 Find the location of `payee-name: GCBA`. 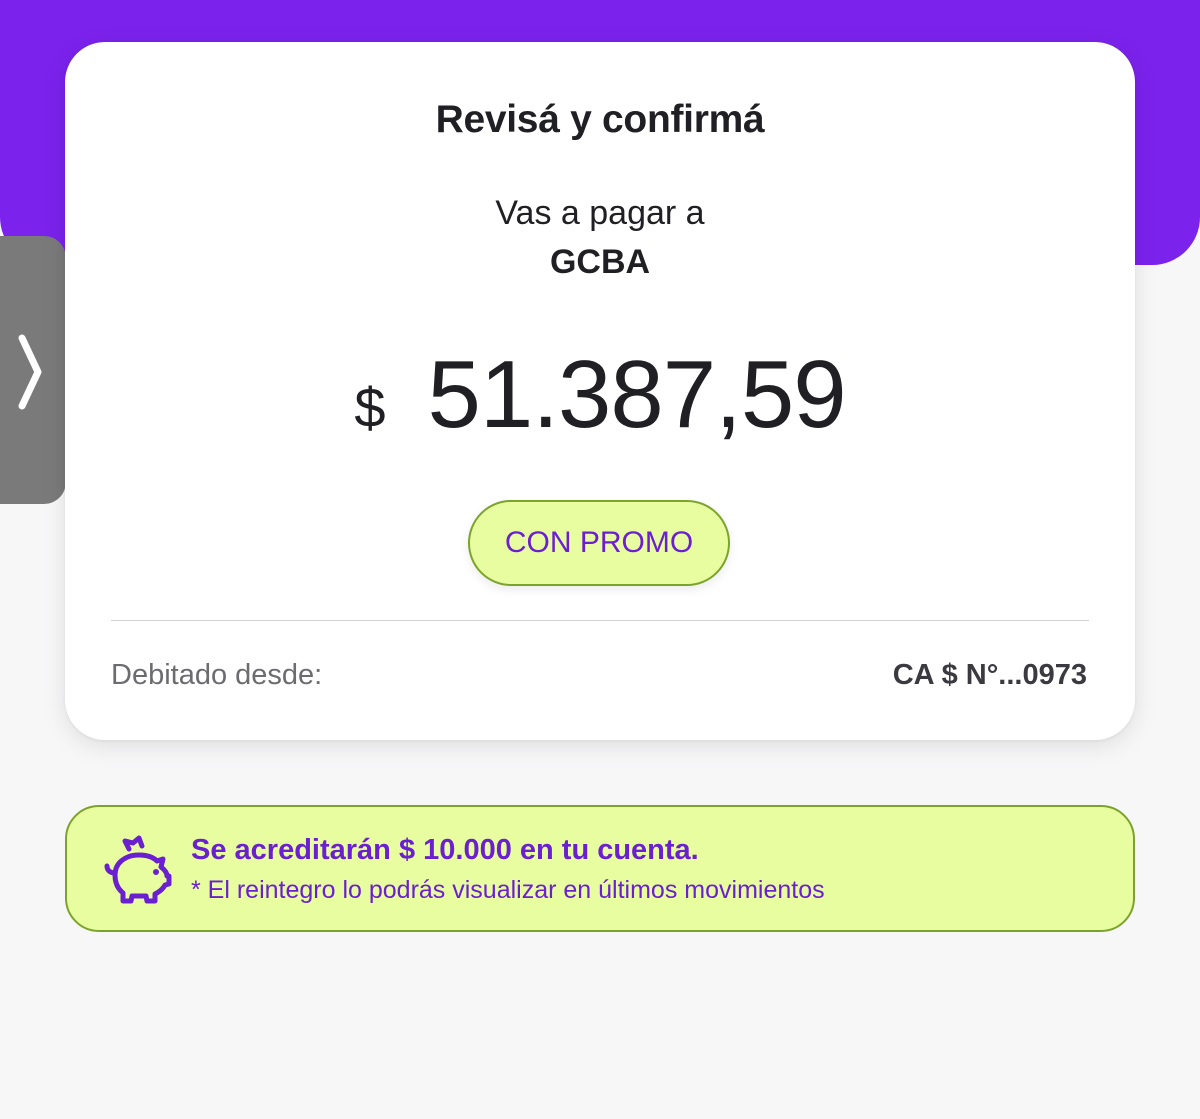

payee-name: GCBA is located at coordinates (600, 262).